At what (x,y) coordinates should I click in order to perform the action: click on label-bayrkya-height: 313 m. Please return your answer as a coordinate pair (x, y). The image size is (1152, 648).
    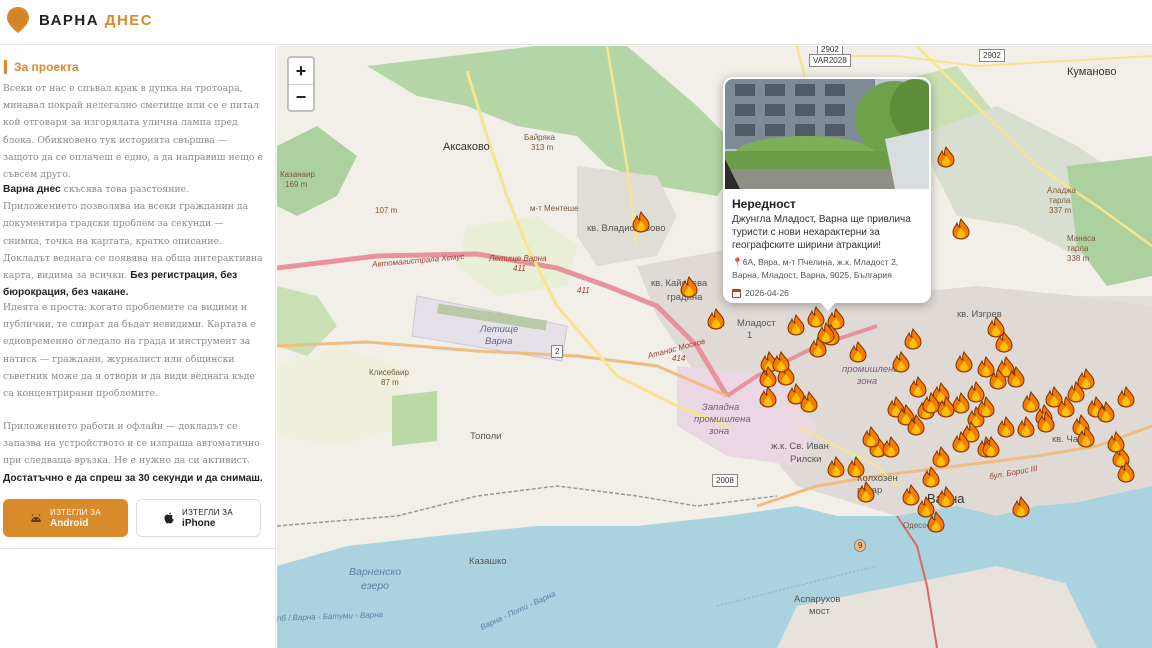
    Looking at the image, I should click on (542, 147).